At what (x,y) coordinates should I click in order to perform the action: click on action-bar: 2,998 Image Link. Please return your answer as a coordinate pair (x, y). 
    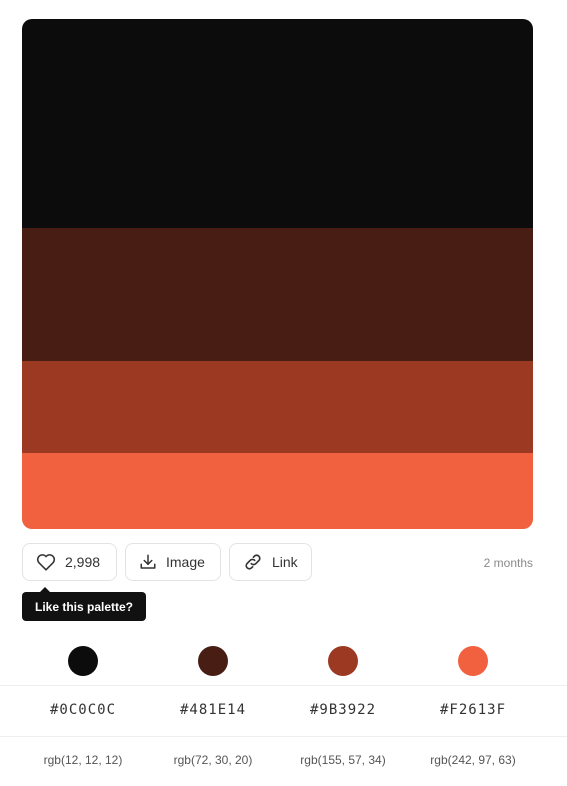
    Looking at the image, I should click on (167, 562).